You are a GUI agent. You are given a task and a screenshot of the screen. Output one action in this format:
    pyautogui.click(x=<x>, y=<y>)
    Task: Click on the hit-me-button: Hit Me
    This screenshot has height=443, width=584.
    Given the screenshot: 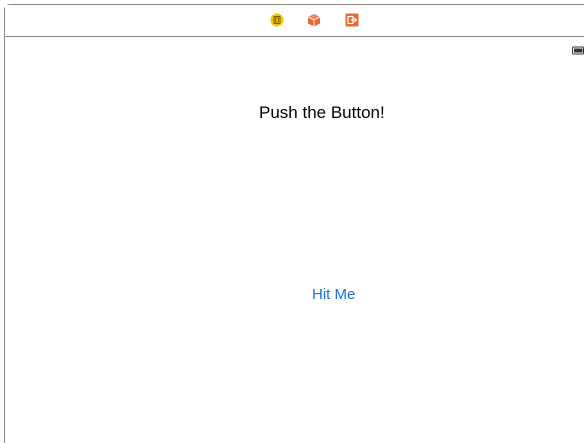 What is the action you would take?
    pyautogui.click(x=333, y=294)
    